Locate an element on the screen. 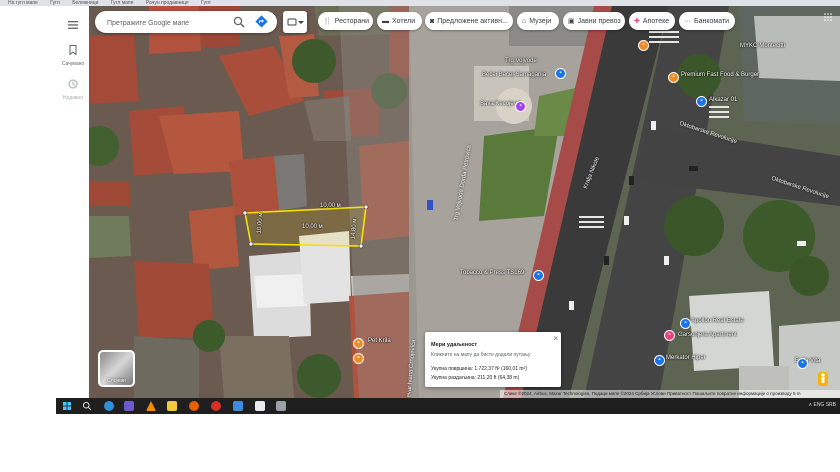  recent-button: Недавно is located at coordinates (73, 88).